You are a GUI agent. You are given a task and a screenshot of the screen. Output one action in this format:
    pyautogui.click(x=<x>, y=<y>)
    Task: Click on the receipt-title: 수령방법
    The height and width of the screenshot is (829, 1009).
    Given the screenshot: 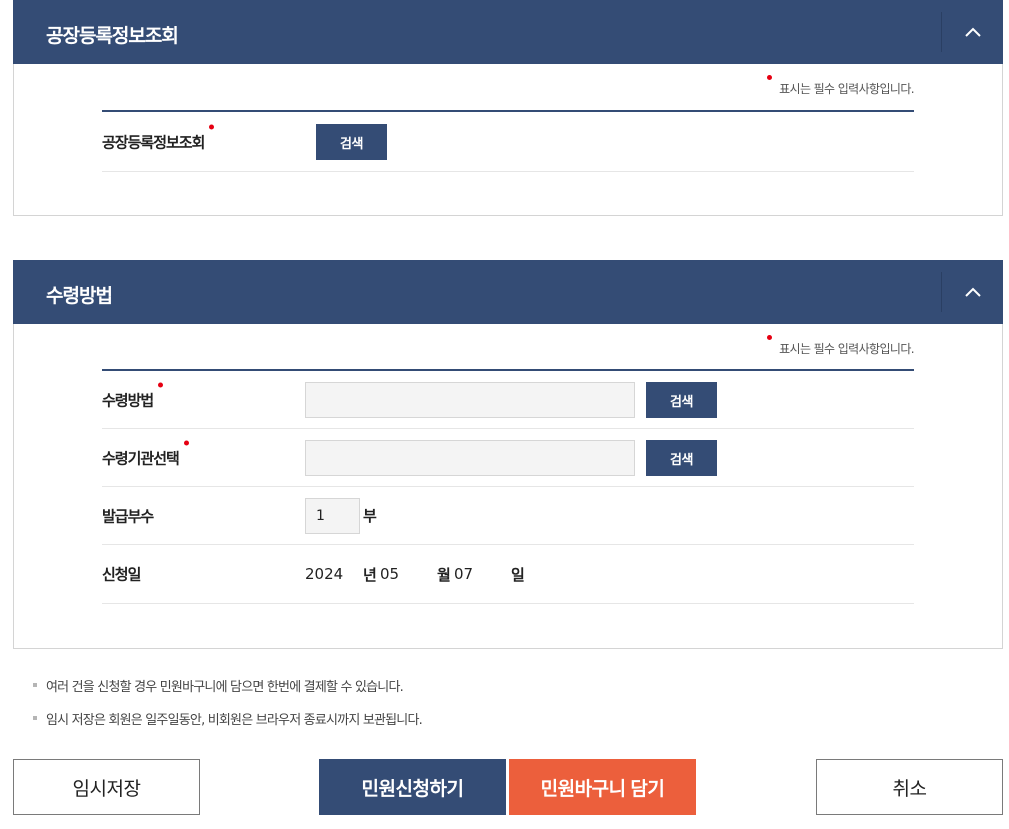 What is the action you would take?
    pyautogui.click(x=79, y=296)
    